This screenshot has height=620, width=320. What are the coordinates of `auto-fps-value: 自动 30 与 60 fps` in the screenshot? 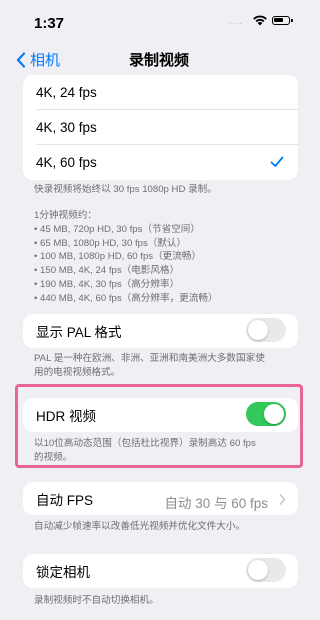 It's located at (216, 503).